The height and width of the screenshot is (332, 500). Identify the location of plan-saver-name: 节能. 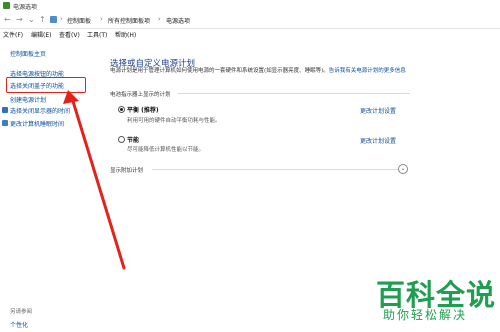
(133, 139).